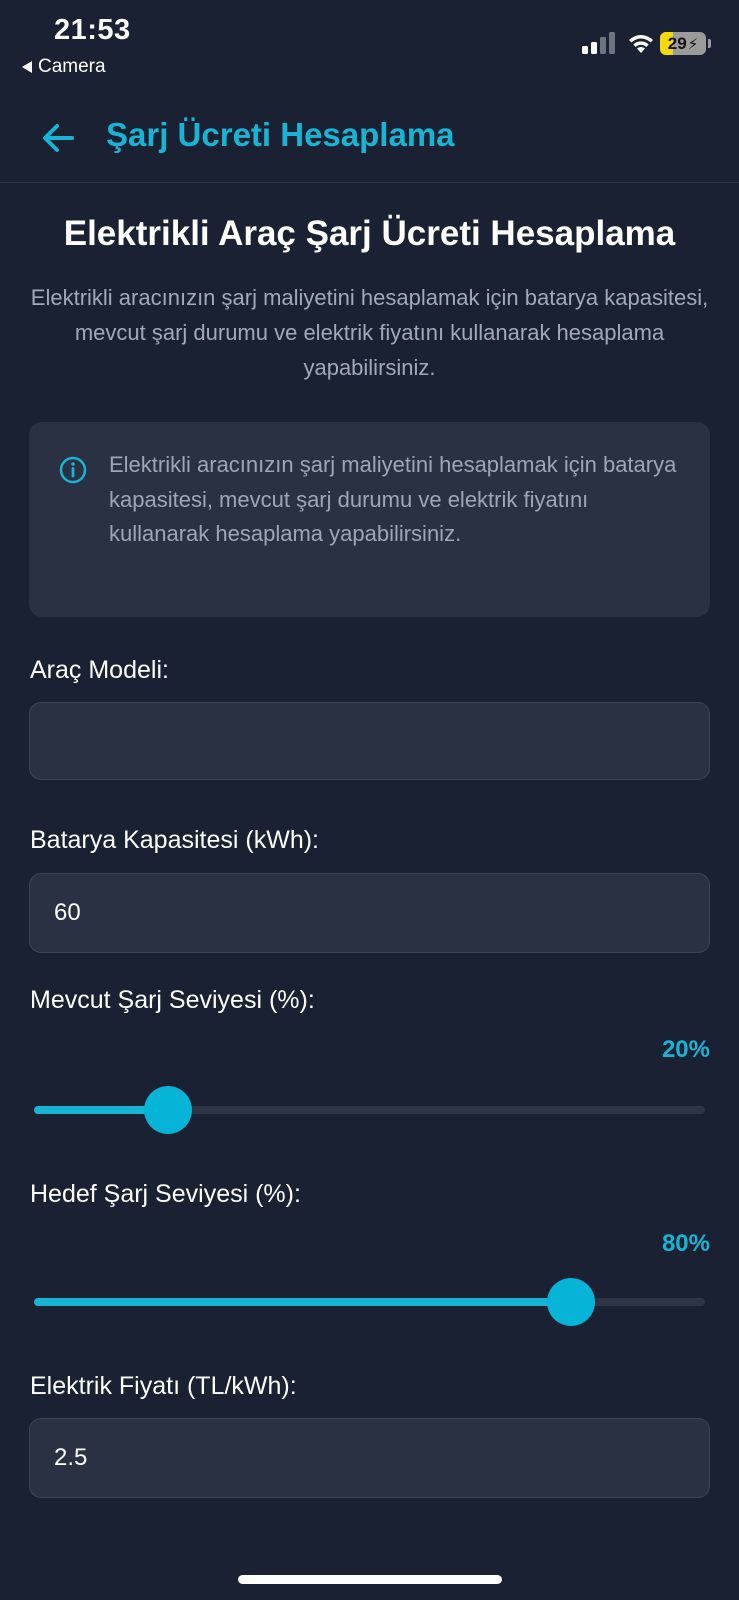 The image size is (739, 1600). I want to click on vehicle-model-input, so click(369, 741).